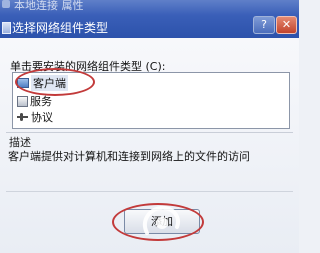 Image resolution: width=320 pixels, height=253 pixels. Describe the element at coordinates (6, 28) in the screenshot. I see `dialog-icon` at that location.